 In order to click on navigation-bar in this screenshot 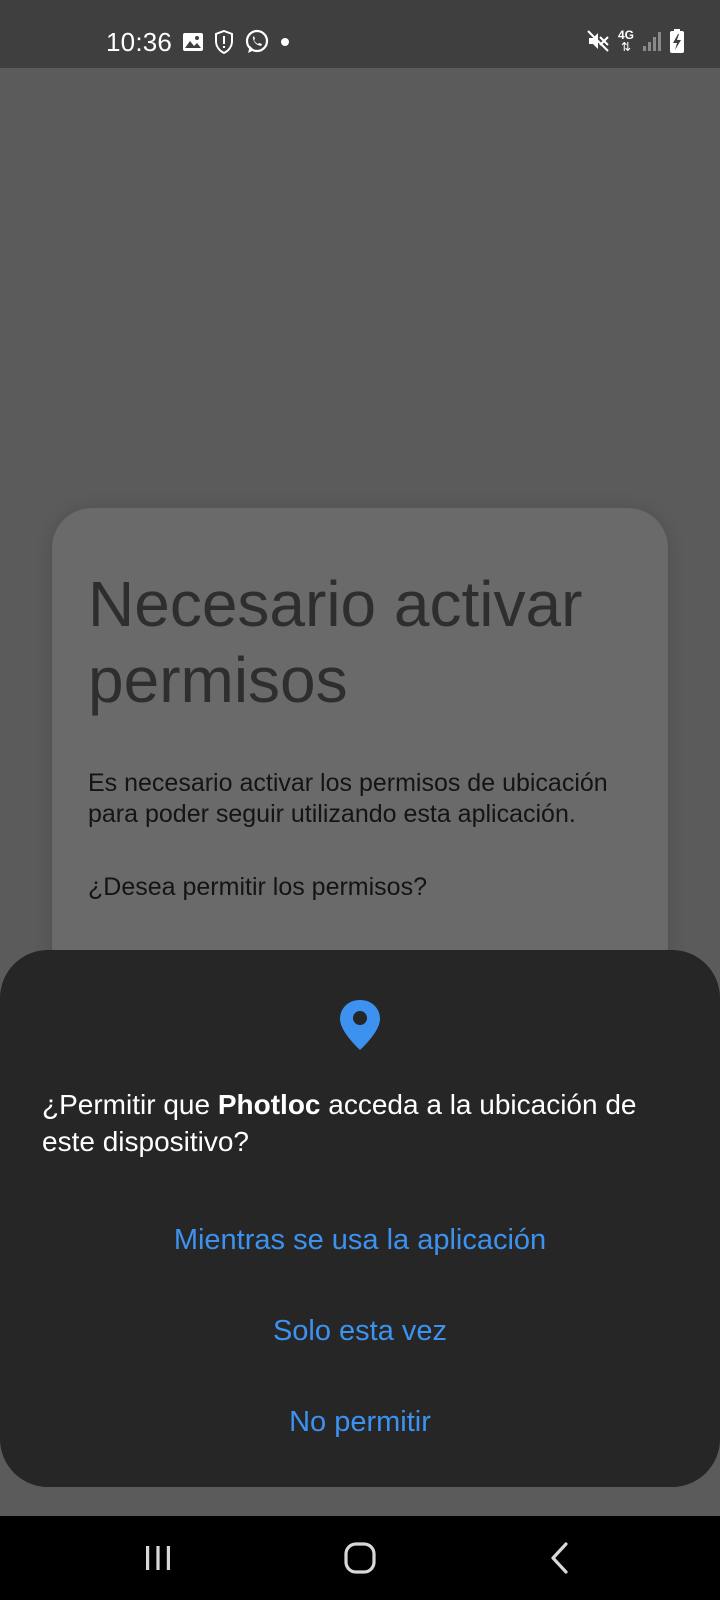, I will do `click(360, 1558)`.